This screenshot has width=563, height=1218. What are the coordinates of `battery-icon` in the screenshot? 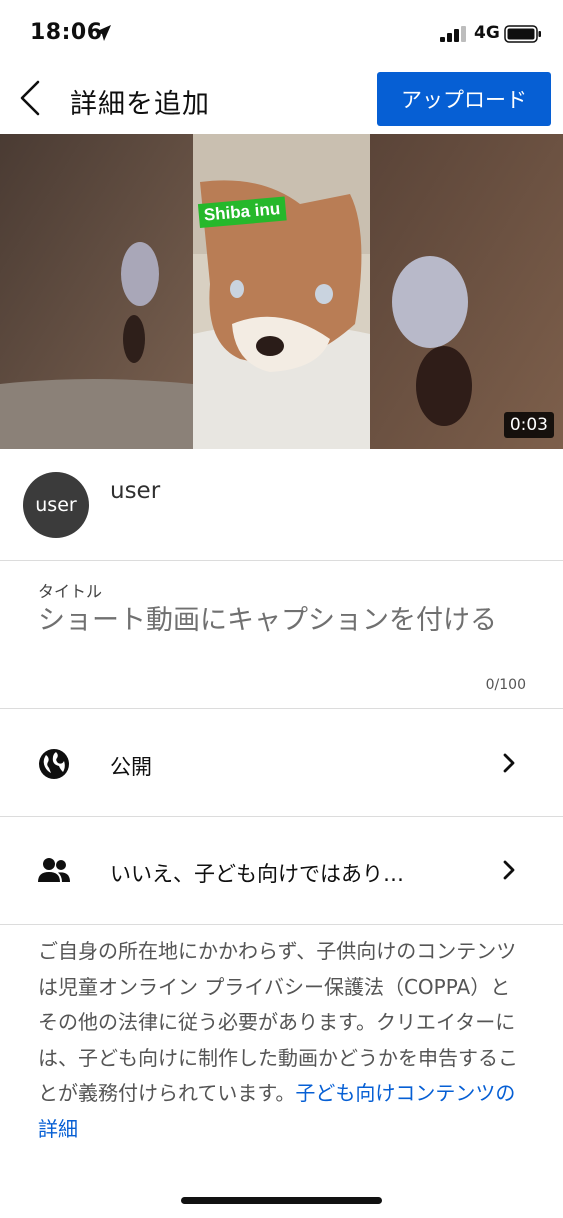 It's located at (522, 34).